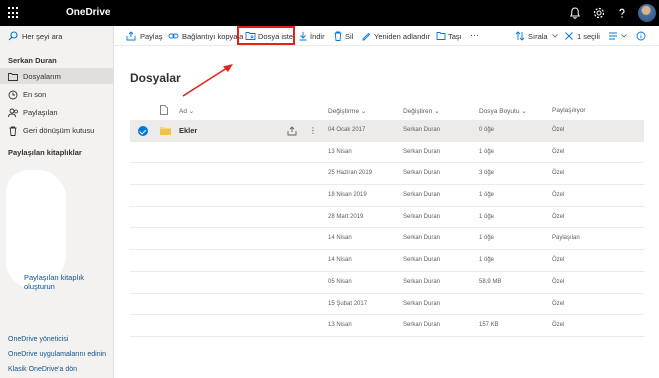 Image resolution: width=659 pixels, height=378 pixels. Describe the element at coordinates (13, 131) in the screenshot. I see `recycle-bin-icon` at that location.